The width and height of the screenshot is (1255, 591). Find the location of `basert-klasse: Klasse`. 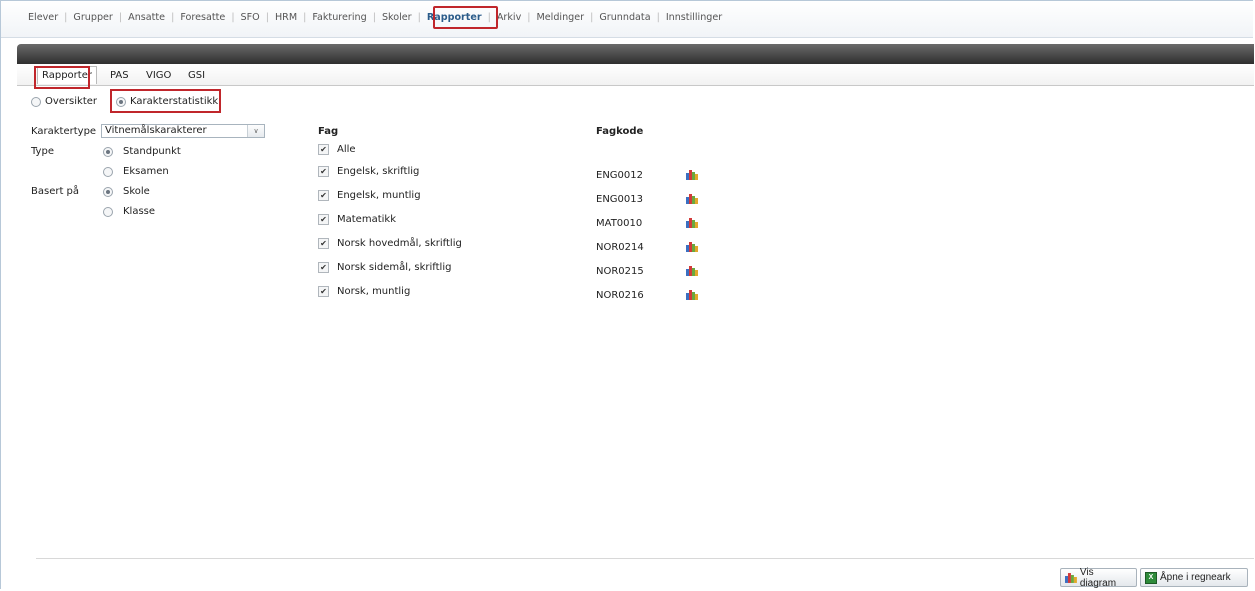

basert-klasse: Klasse is located at coordinates (129, 211).